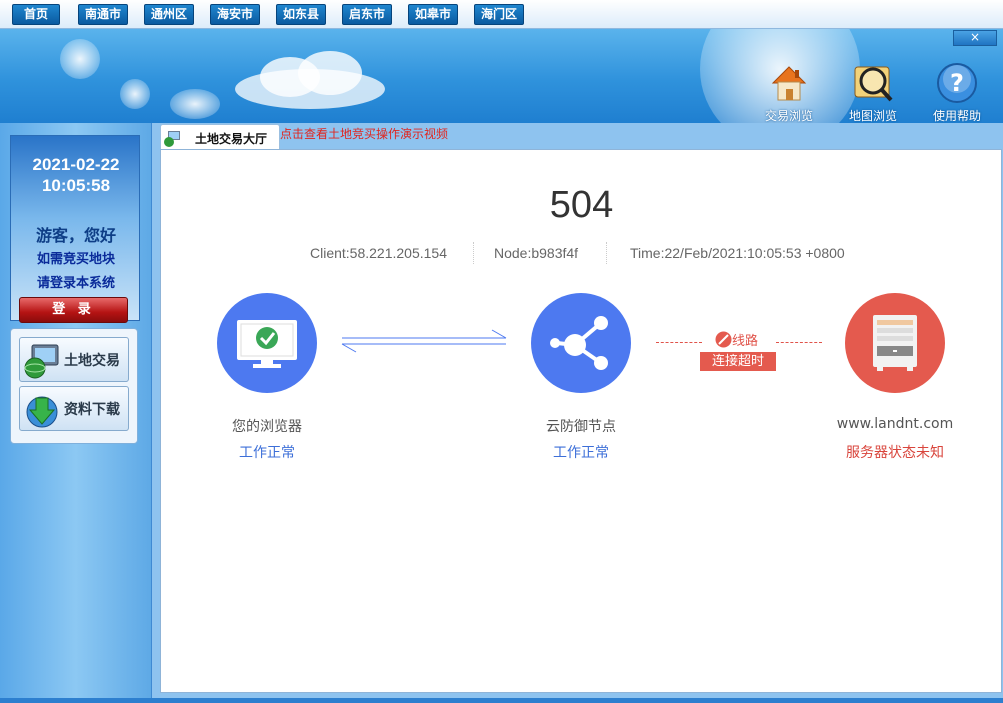 Image resolution: width=1003 pixels, height=703 pixels. Describe the element at coordinates (723, 339) in the screenshot. I see `forbidden-icon` at that location.